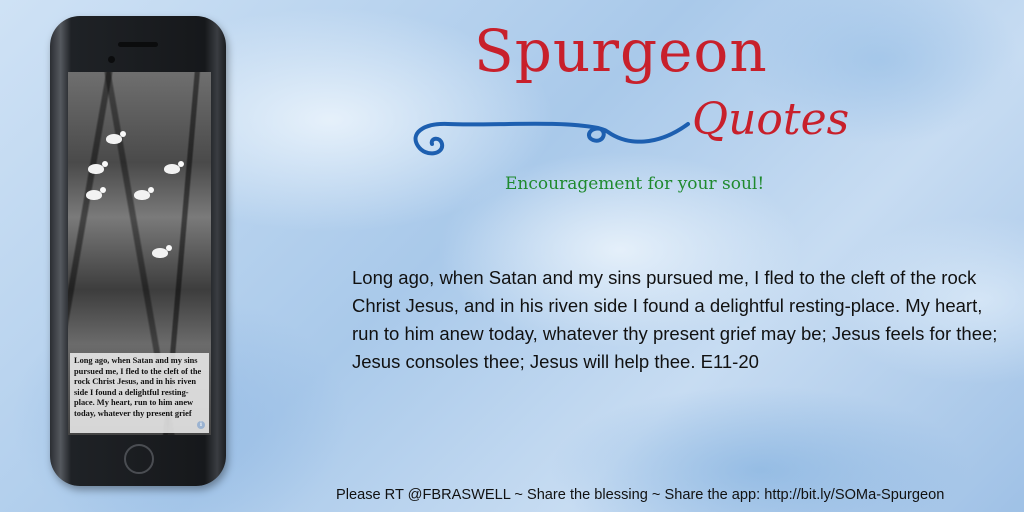 The width and height of the screenshot is (1024, 512). Describe the element at coordinates (139, 459) in the screenshot. I see `home-button` at that location.